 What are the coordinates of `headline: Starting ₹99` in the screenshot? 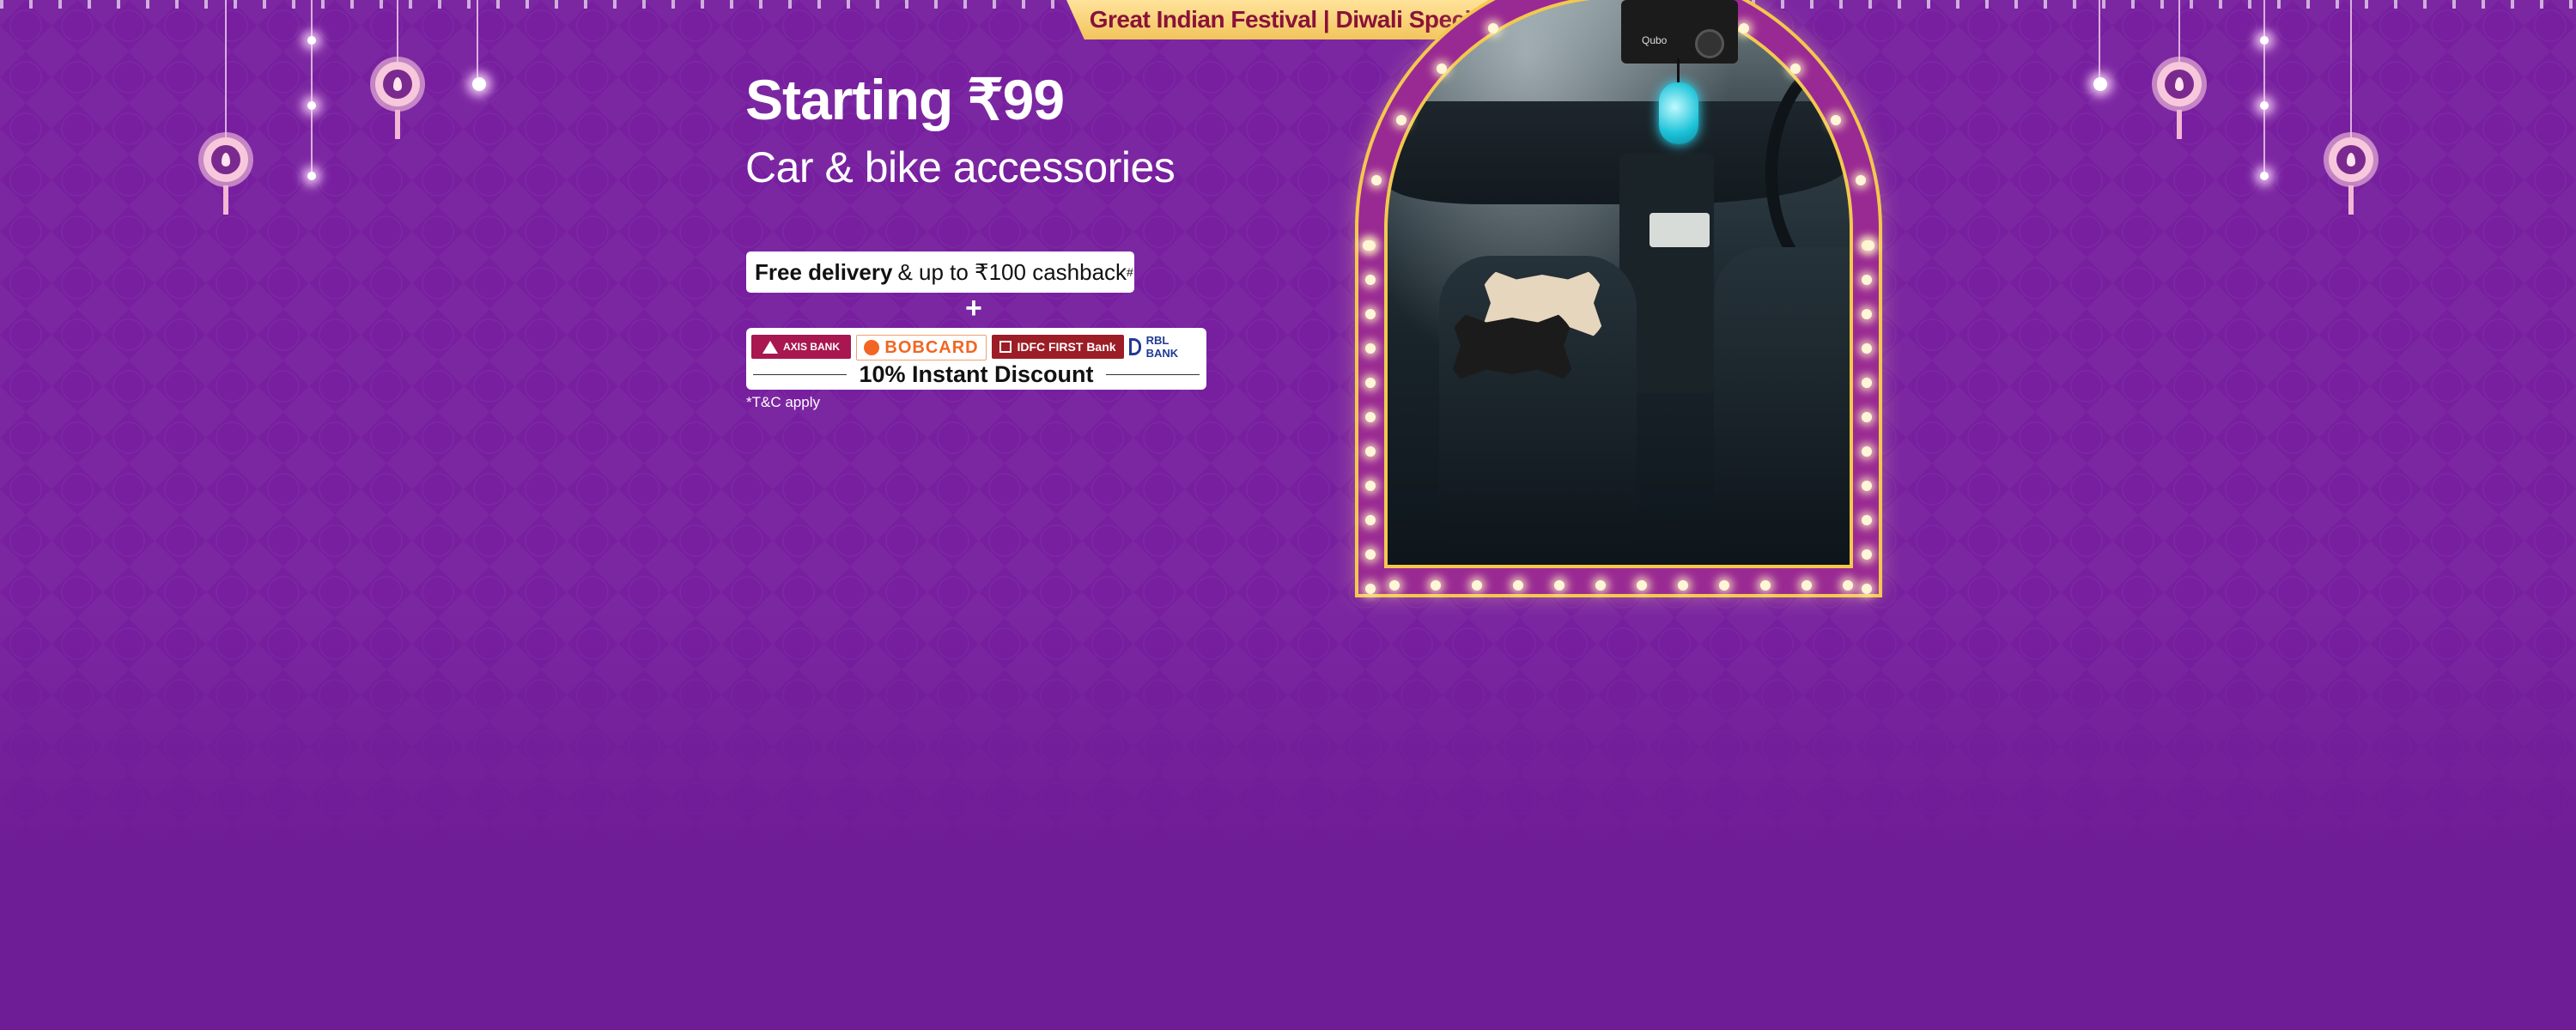 It's located at (905, 99).